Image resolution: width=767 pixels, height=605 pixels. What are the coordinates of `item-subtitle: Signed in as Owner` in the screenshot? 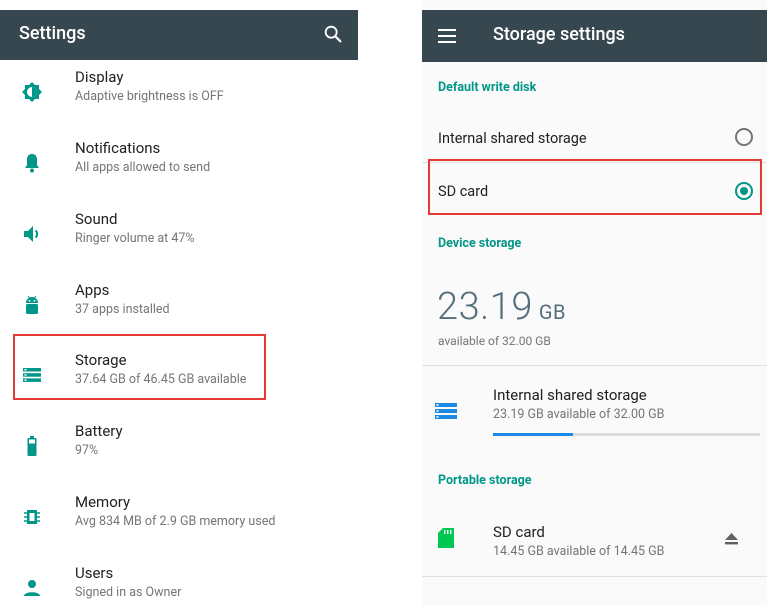 It's located at (128, 592).